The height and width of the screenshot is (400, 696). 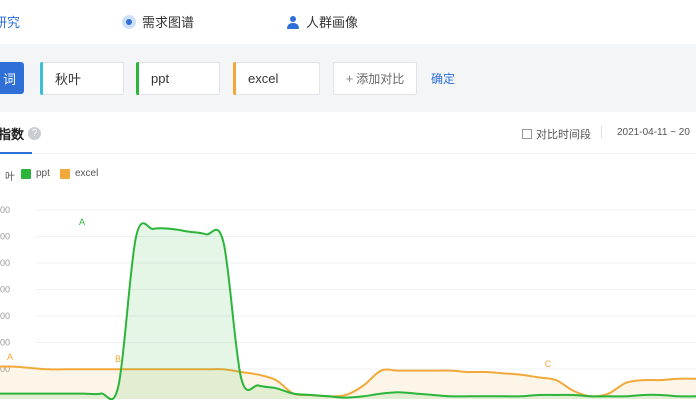 I want to click on nav-tab-research: 研究, so click(x=10, y=21).